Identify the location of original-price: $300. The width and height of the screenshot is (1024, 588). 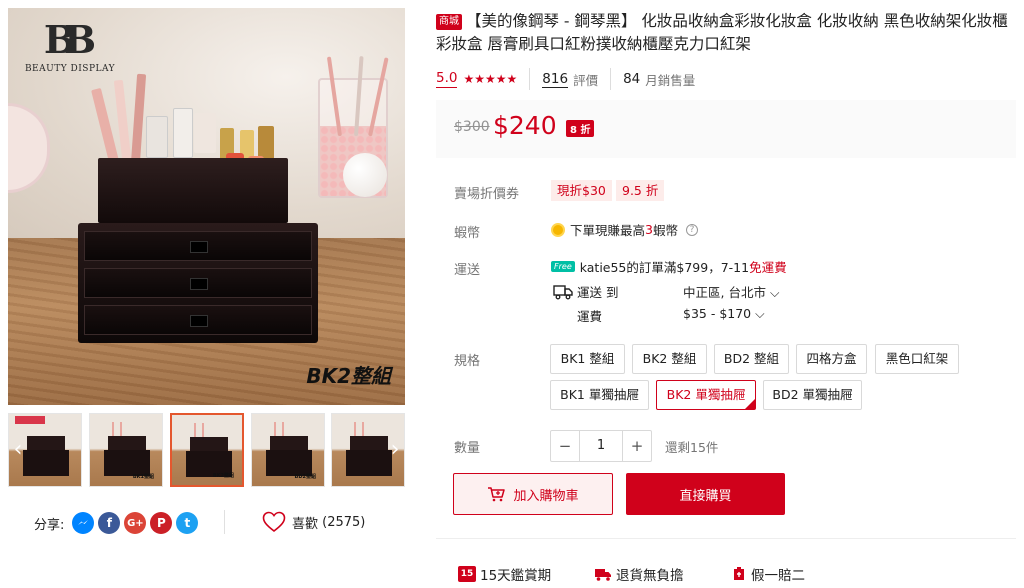
(472, 127).